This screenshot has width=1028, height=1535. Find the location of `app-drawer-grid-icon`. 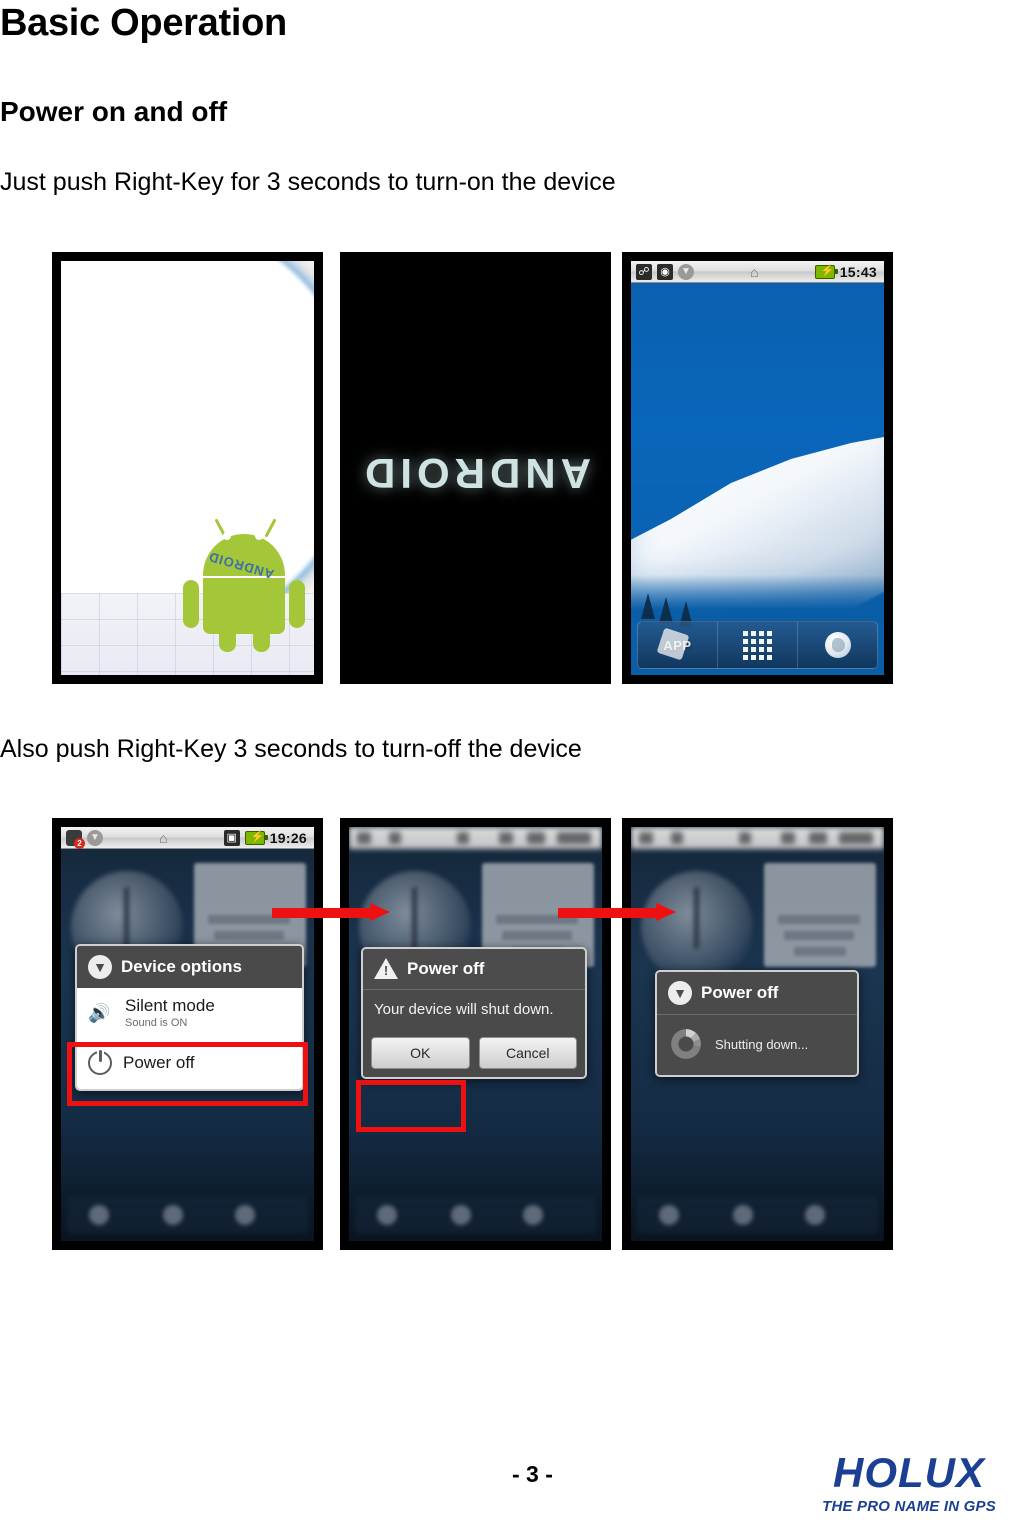

app-drawer-grid-icon is located at coordinates (757, 645).